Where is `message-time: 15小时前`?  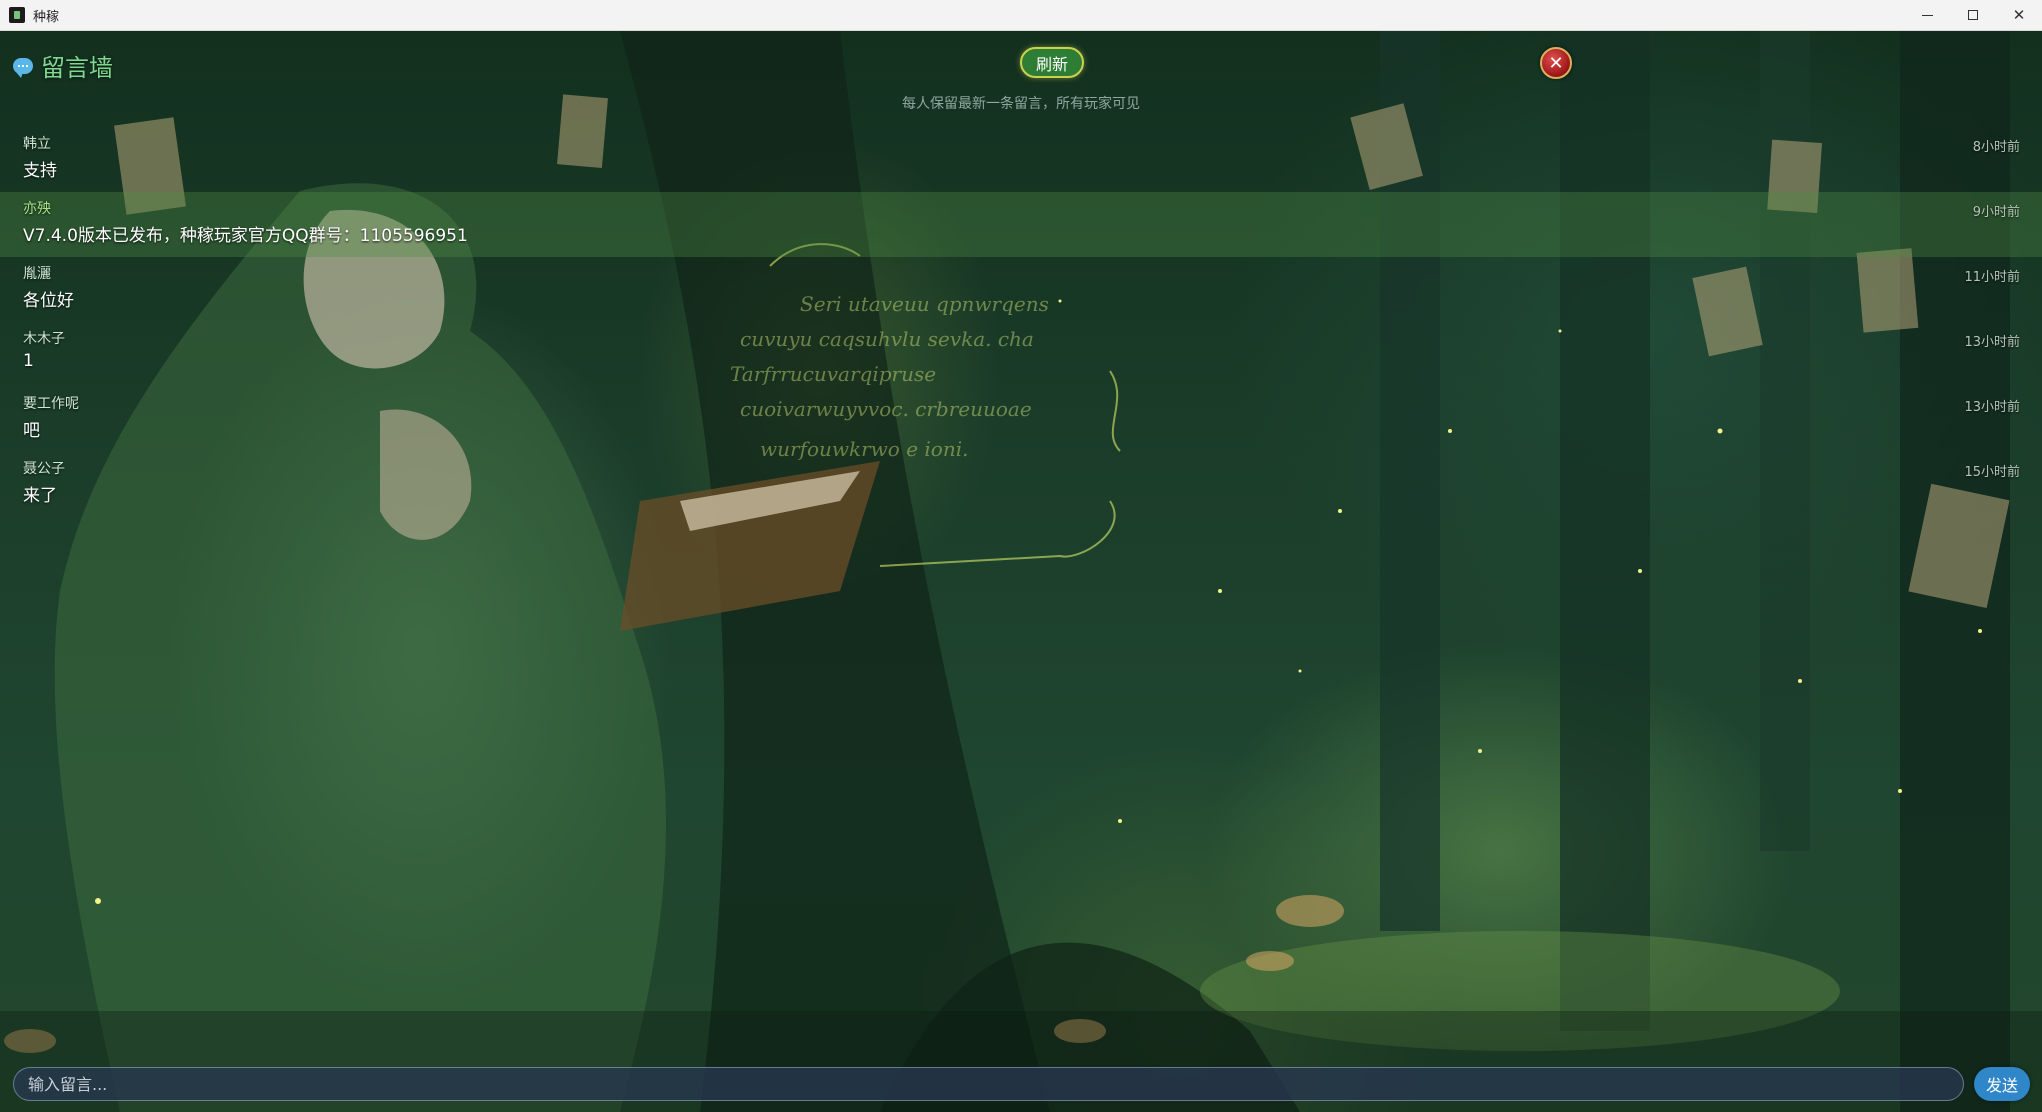
message-time: 15小时前 is located at coordinates (1992, 472).